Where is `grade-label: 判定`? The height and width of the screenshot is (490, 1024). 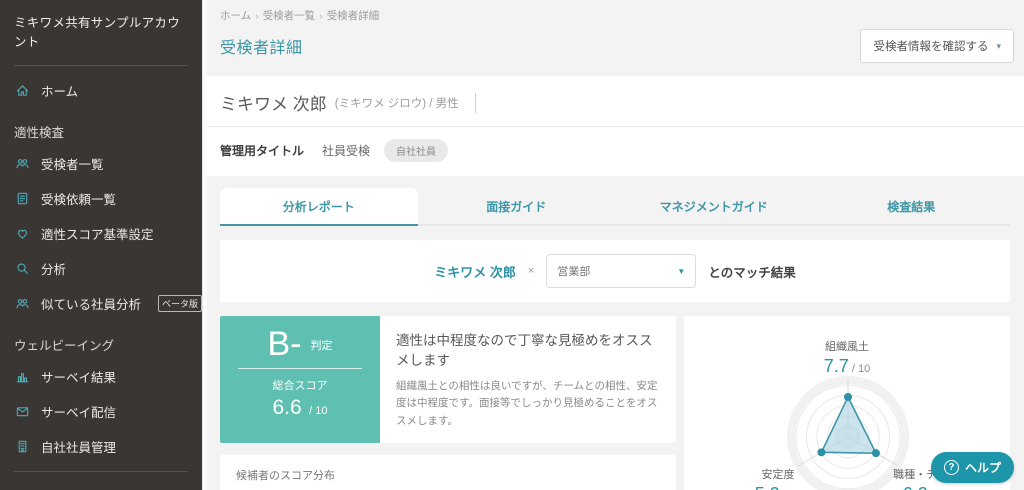 grade-label: 判定 is located at coordinates (321, 345).